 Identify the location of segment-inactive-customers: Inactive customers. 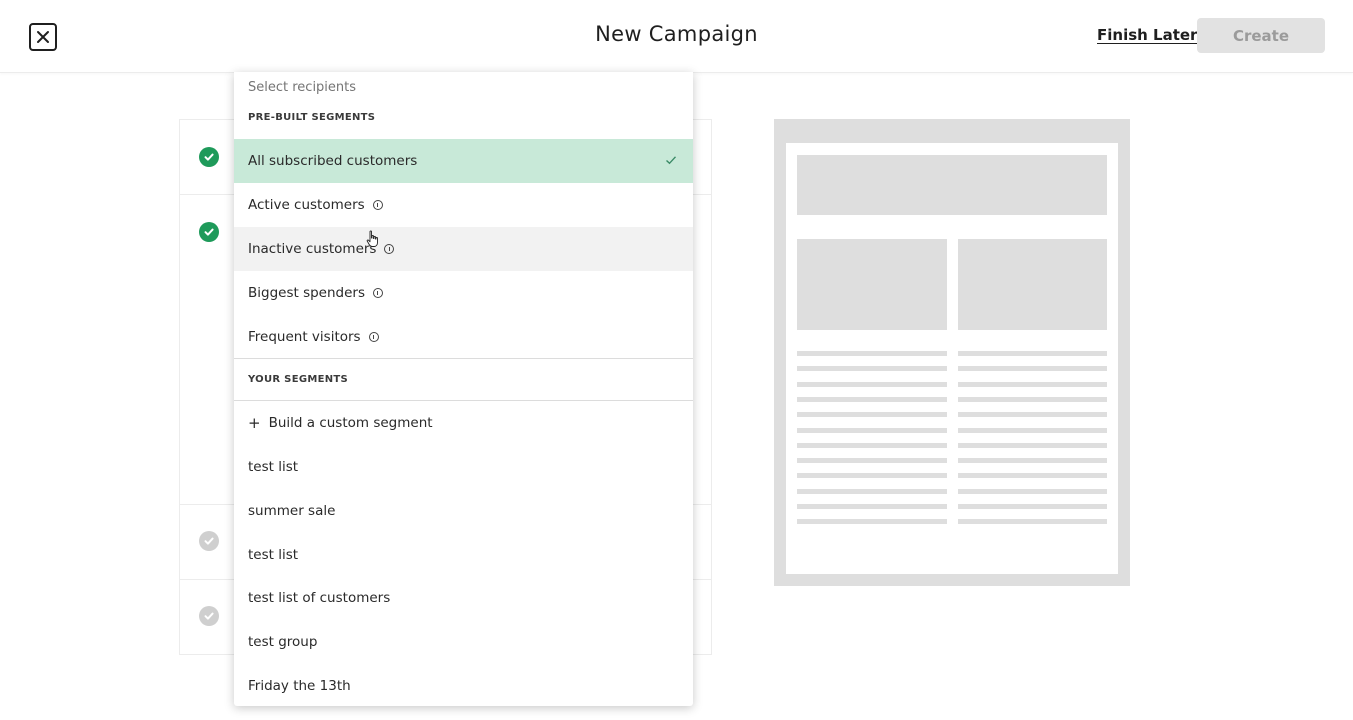
(463, 249).